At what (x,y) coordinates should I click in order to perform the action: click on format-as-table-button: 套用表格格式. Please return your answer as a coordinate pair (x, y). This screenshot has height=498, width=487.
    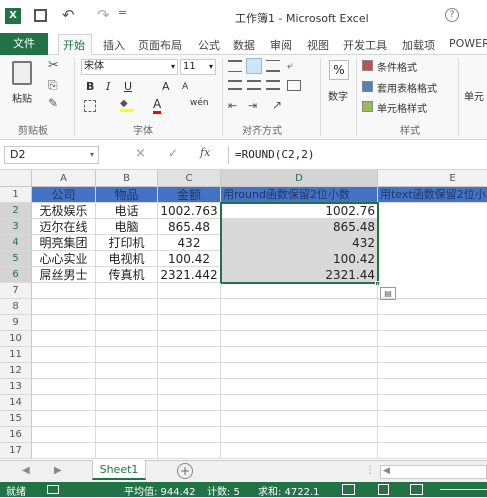
    Looking at the image, I should click on (407, 87).